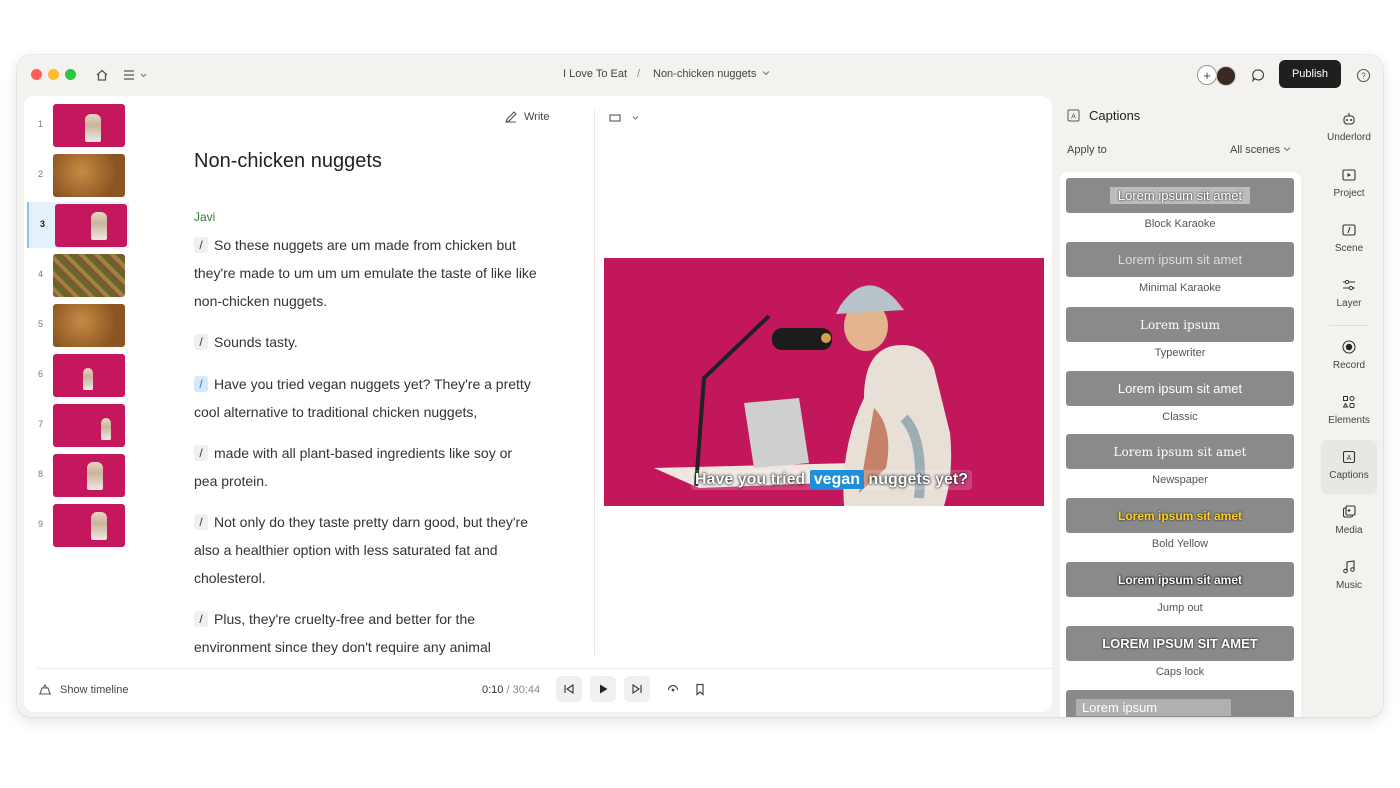 The image size is (1400, 788). I want to click on home-icon, so click(102, 75).